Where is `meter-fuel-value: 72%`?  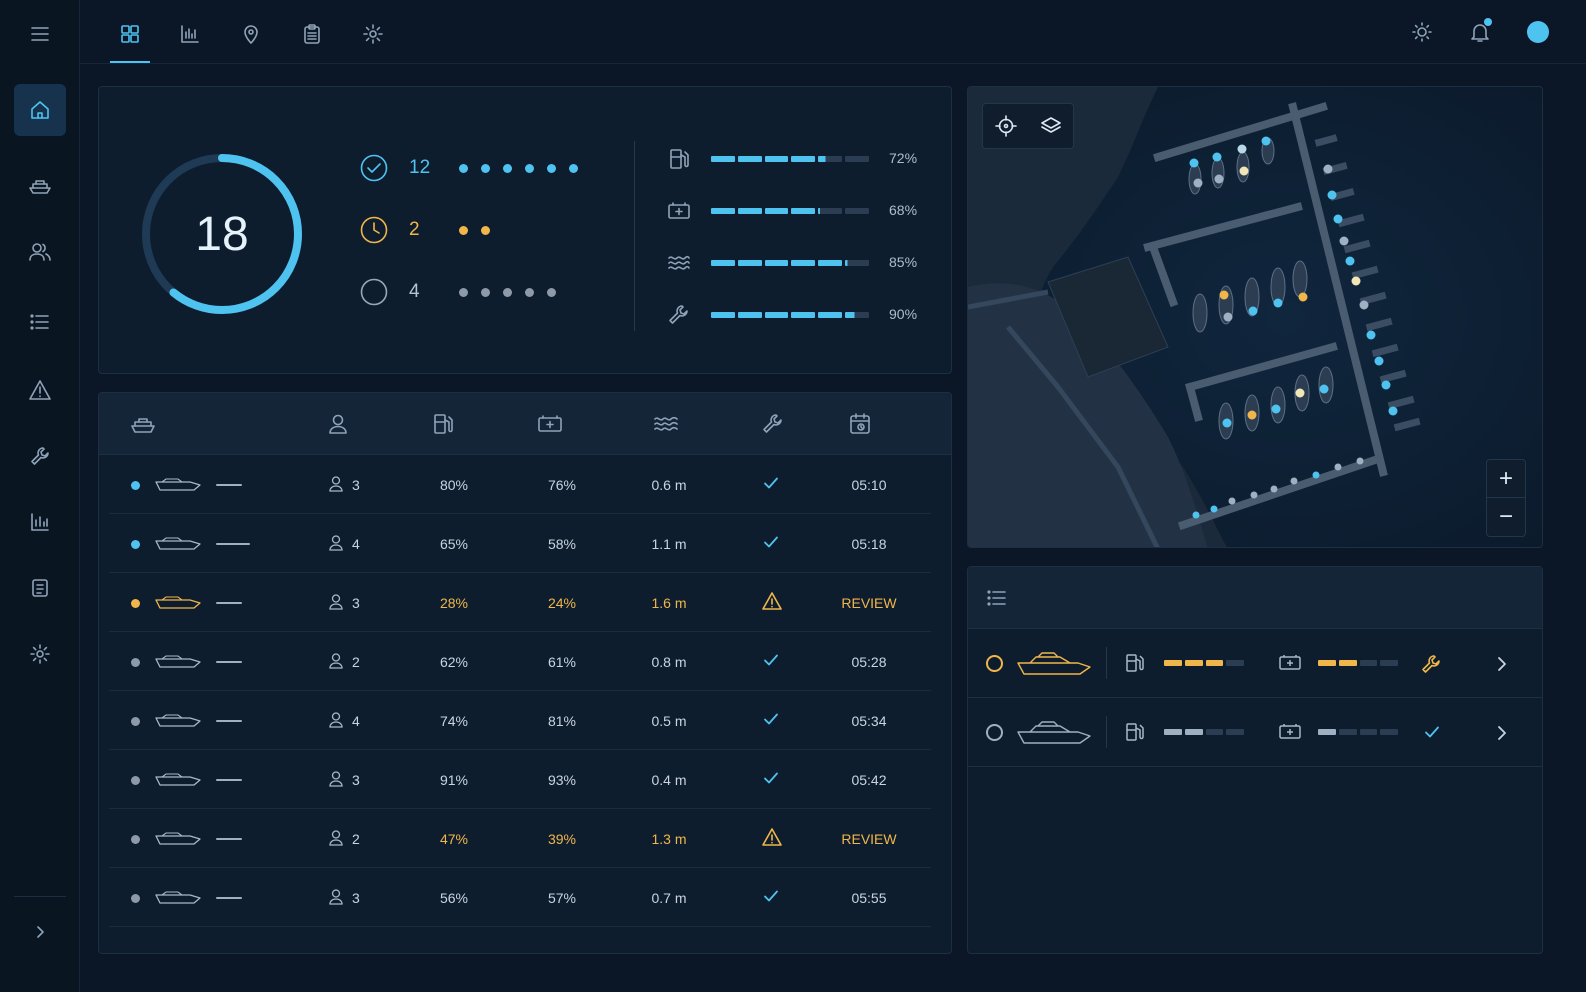 meter-fuel-value: 72% is located at coordinates (903, 158).